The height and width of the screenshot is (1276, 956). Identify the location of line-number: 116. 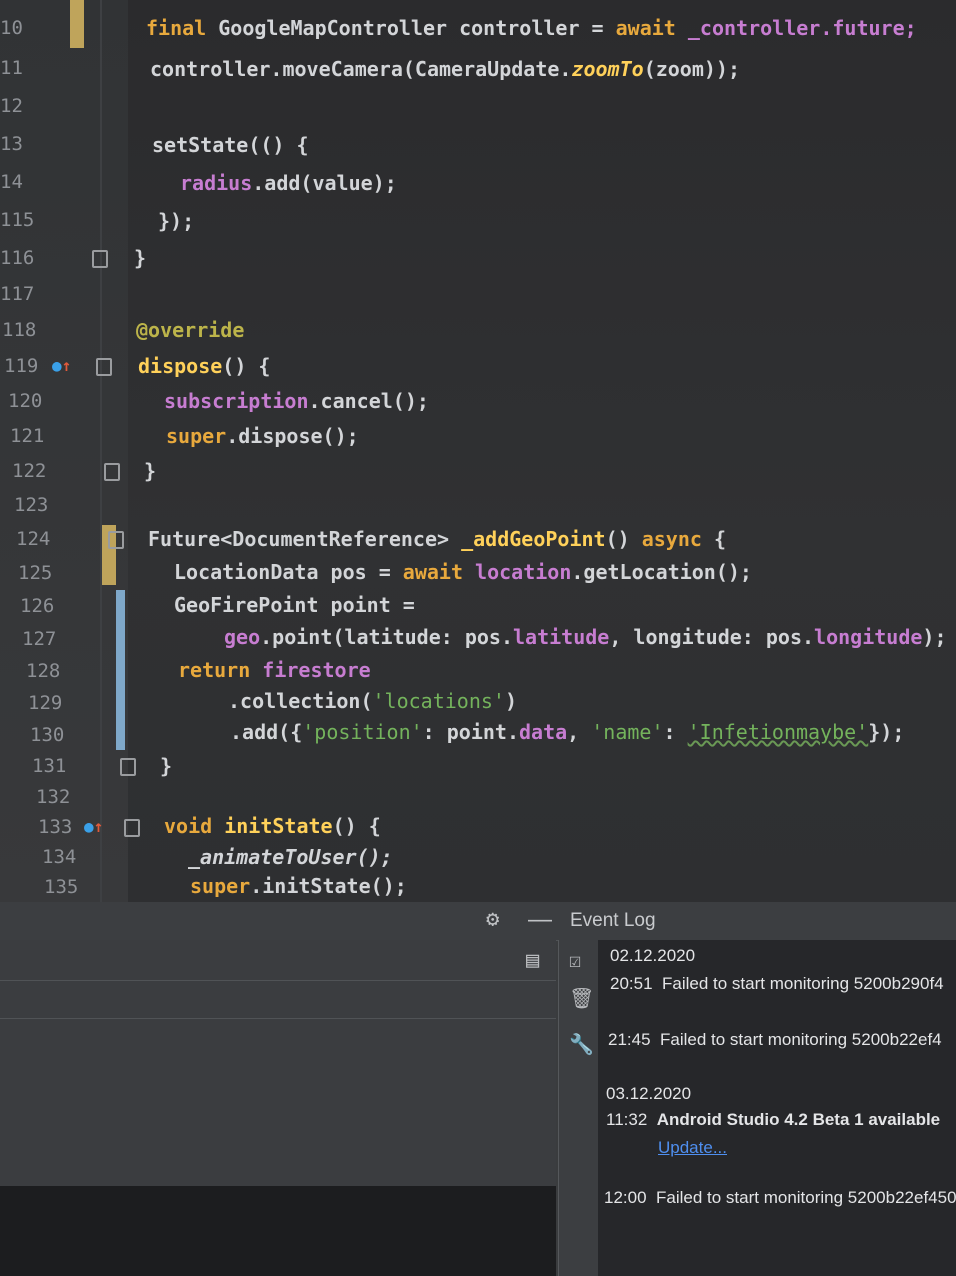
(17, 258).